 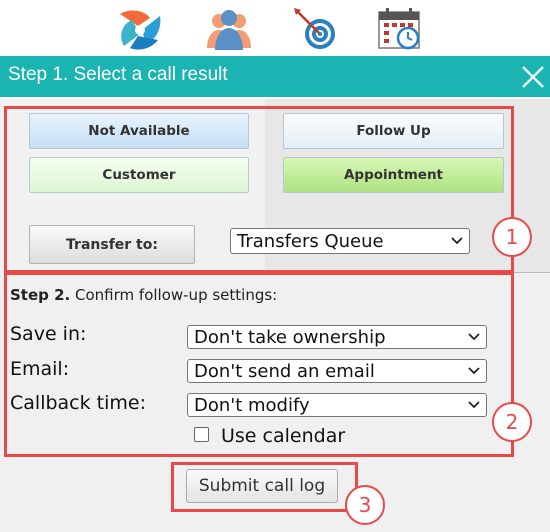 What do you see at coordinates (275, 28) in the screenshot?
I see `top-toolbar` at bounding box center [275, 28].